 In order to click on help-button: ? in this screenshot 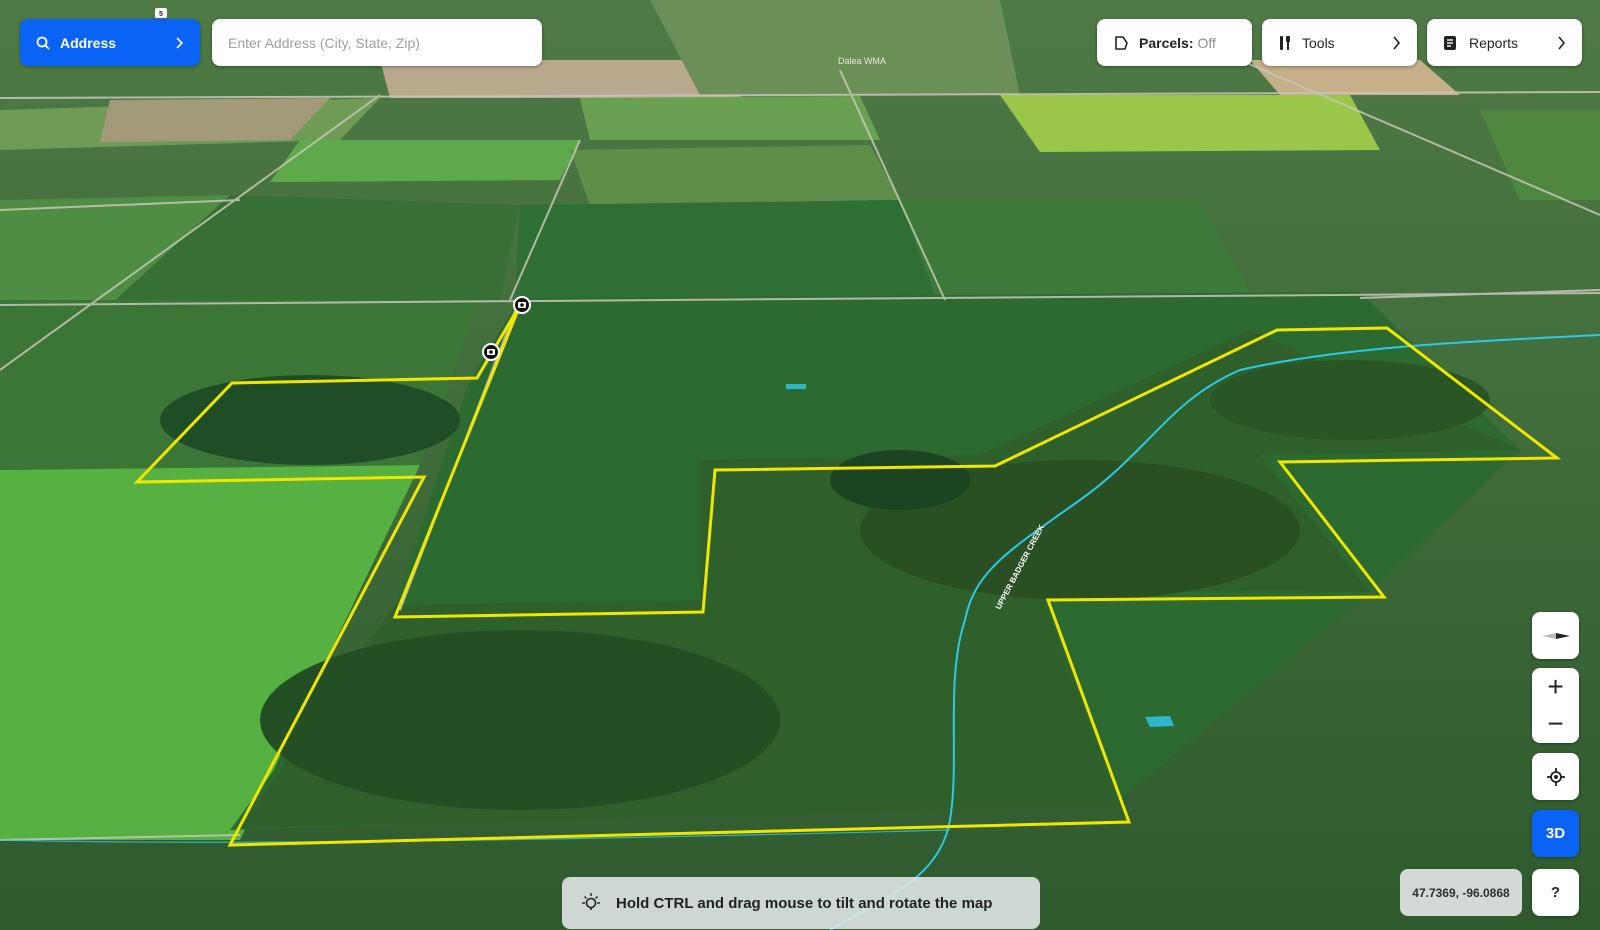, I will do `click(1555, 892)`.